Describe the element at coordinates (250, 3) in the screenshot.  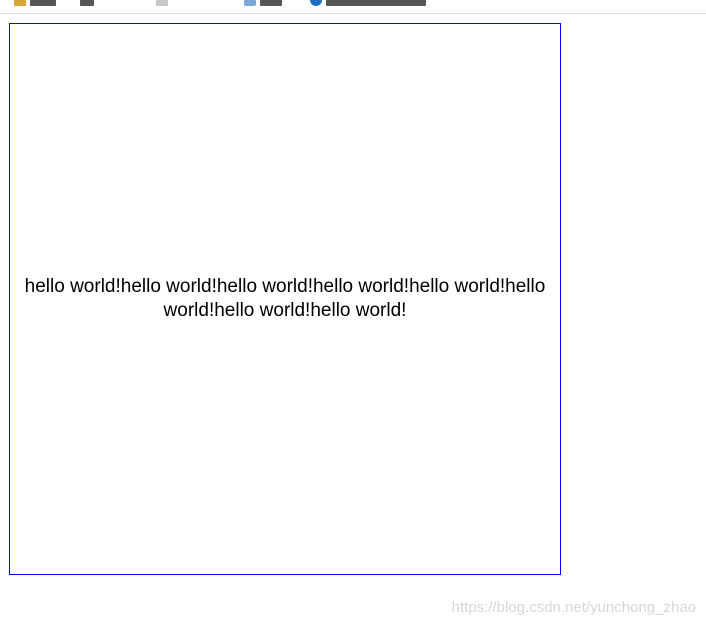
I see `doc-icon` at that location.